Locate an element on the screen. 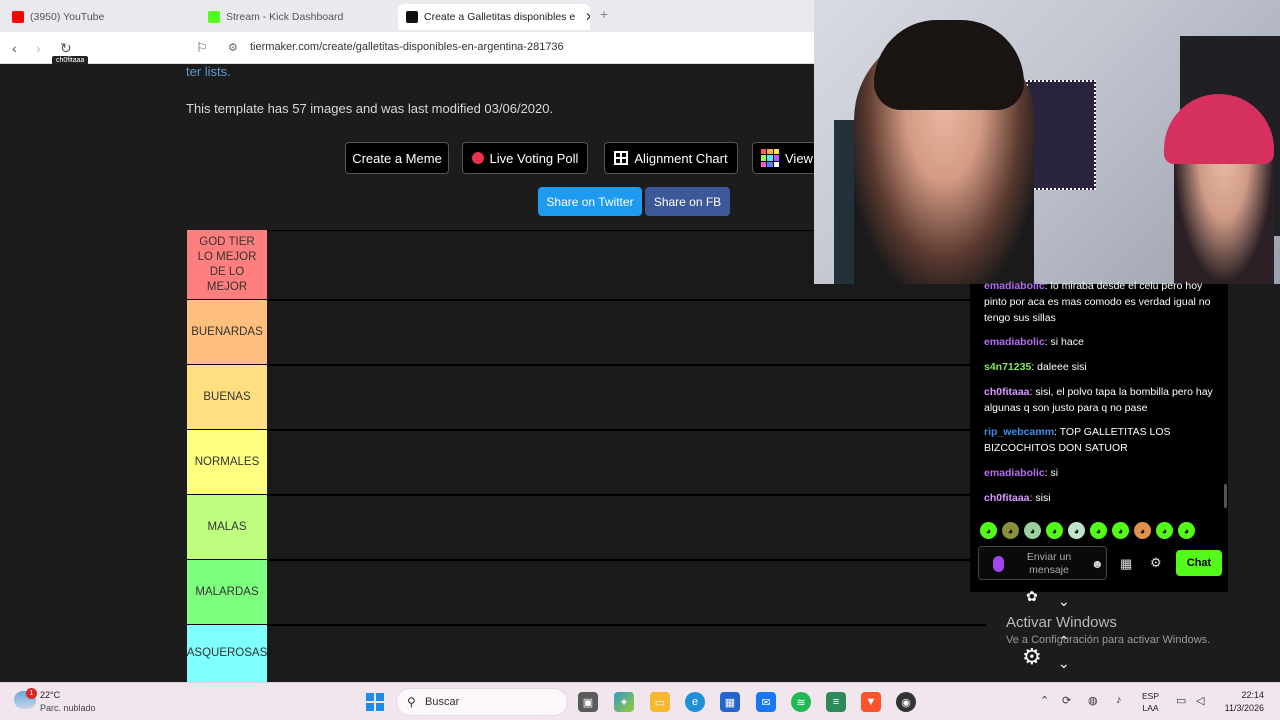 This screenshot has height=720, width=1280. tab-tiermaker: Create a Galletitas disponibles e ✕ is located at coordinates (494, 17).